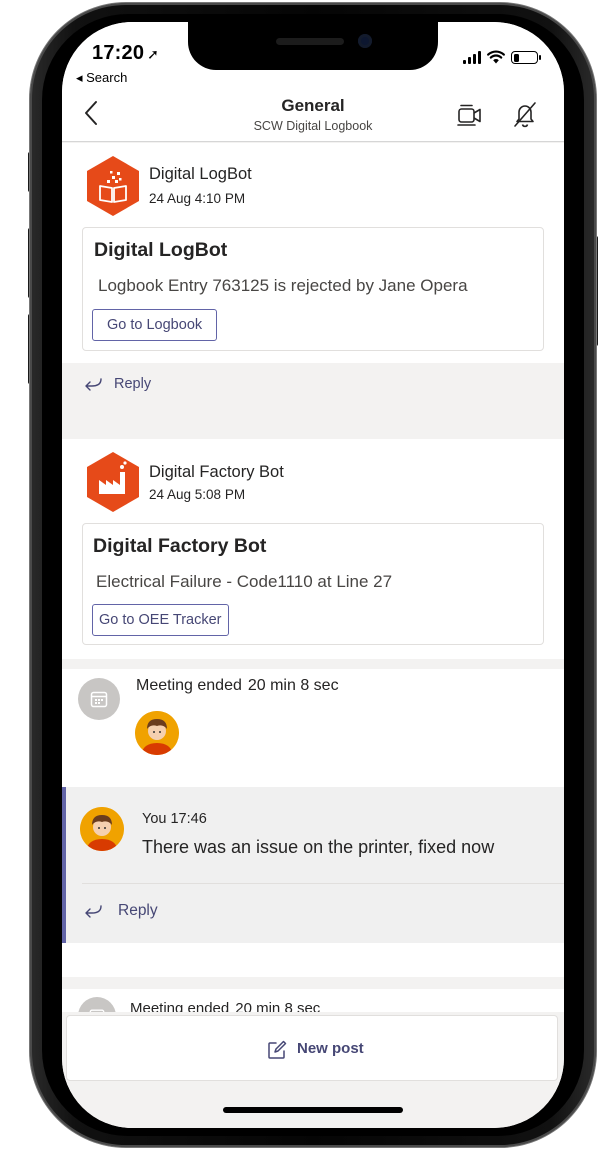 This screenshot has width=607, height=1150. Describe the element at coordinates (277, 1049) in the screenshot. I see `compose-pencil-icon` at that location.